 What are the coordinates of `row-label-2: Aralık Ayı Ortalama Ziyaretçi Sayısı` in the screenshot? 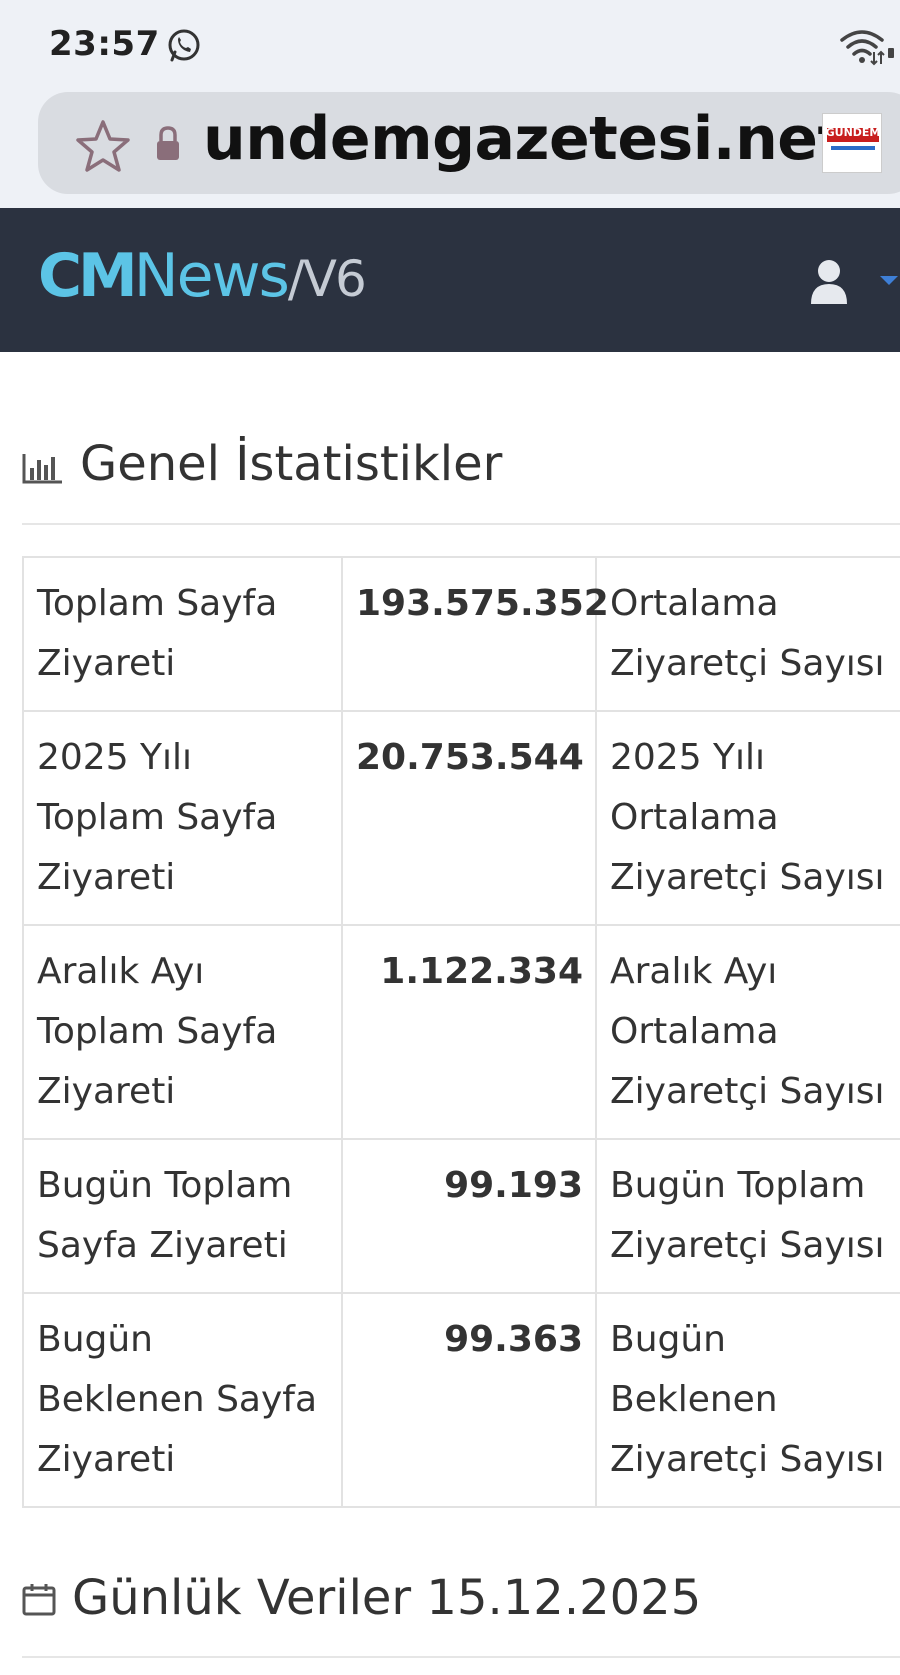 It's located at (747, 1032).